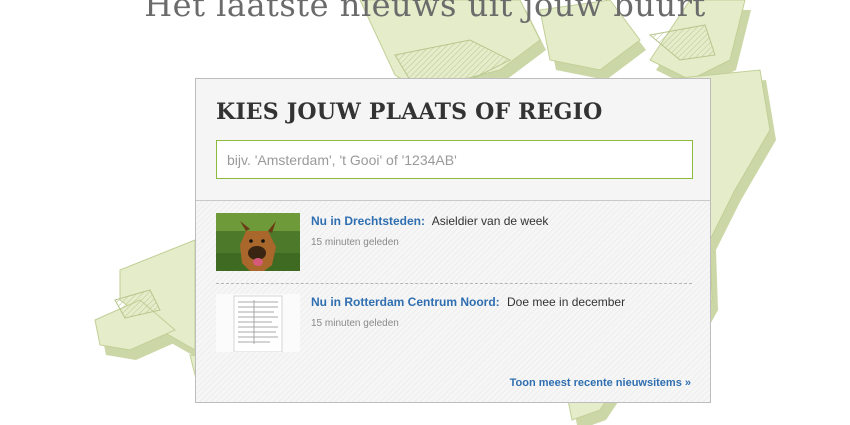 The width and height of the screenshot is (850, 425). Describe the element at coordinates (454, 159) in the screenshot. I see `location-search-input` at that location.